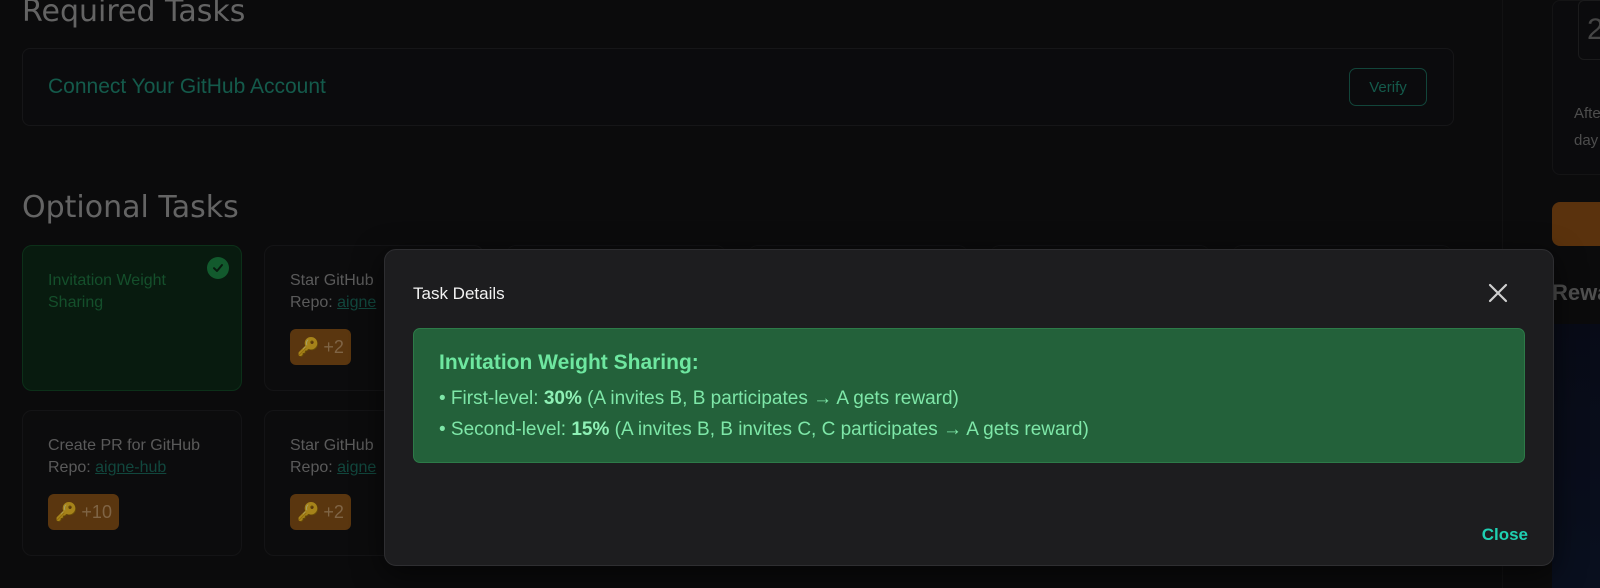 The width and height of the screenshot is (1600, 588). Describe the element at coordinates (505, 429) in the screenshot. I see `line-prefix: • Second-level:` at that location.